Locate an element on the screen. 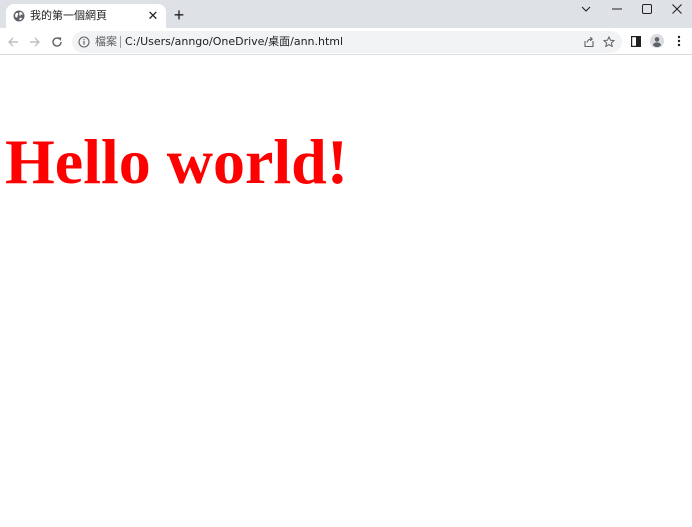  close-icon is located at coordinates (677, 9).